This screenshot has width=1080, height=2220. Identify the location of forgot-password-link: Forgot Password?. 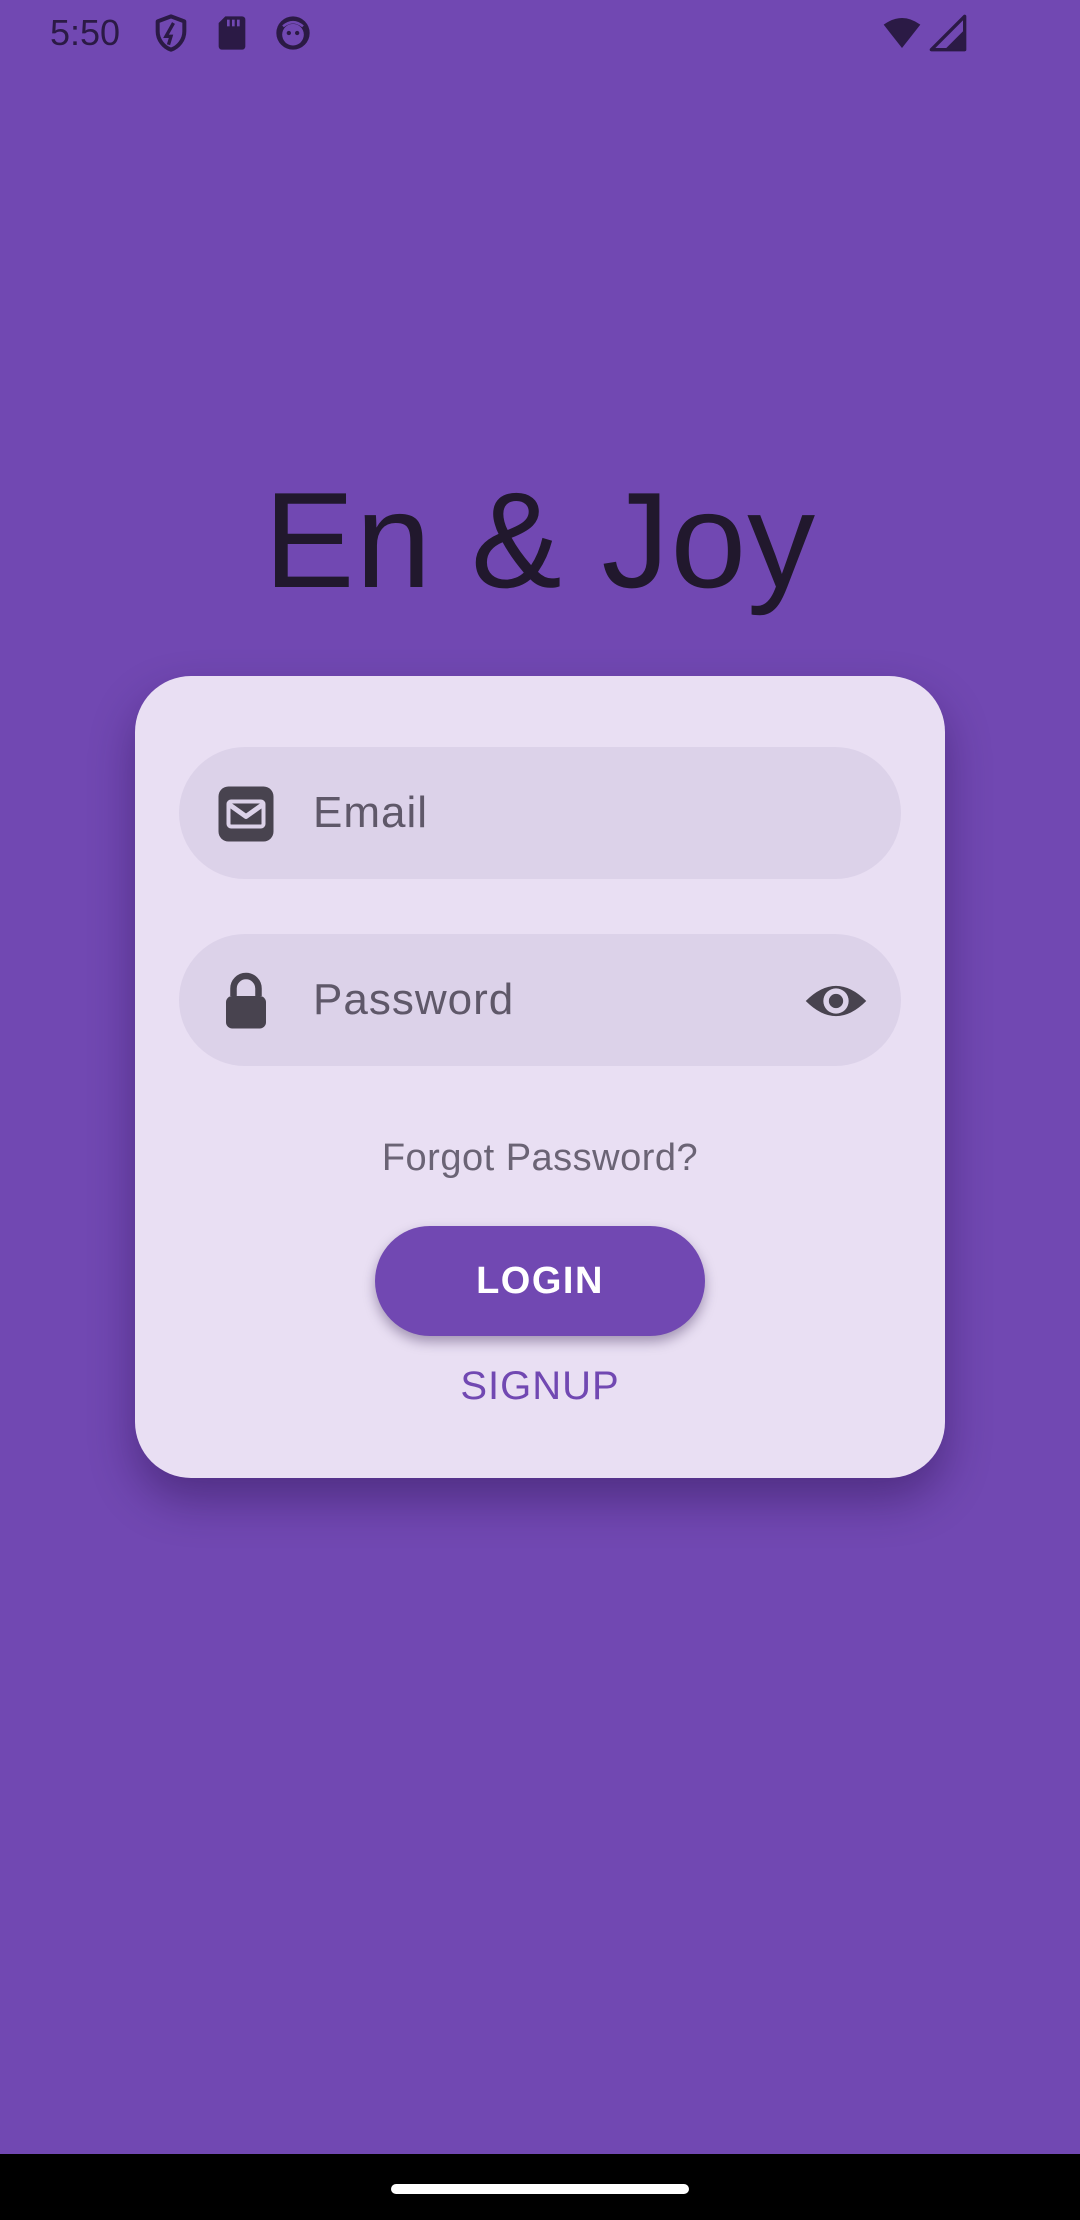
(540, 1158).